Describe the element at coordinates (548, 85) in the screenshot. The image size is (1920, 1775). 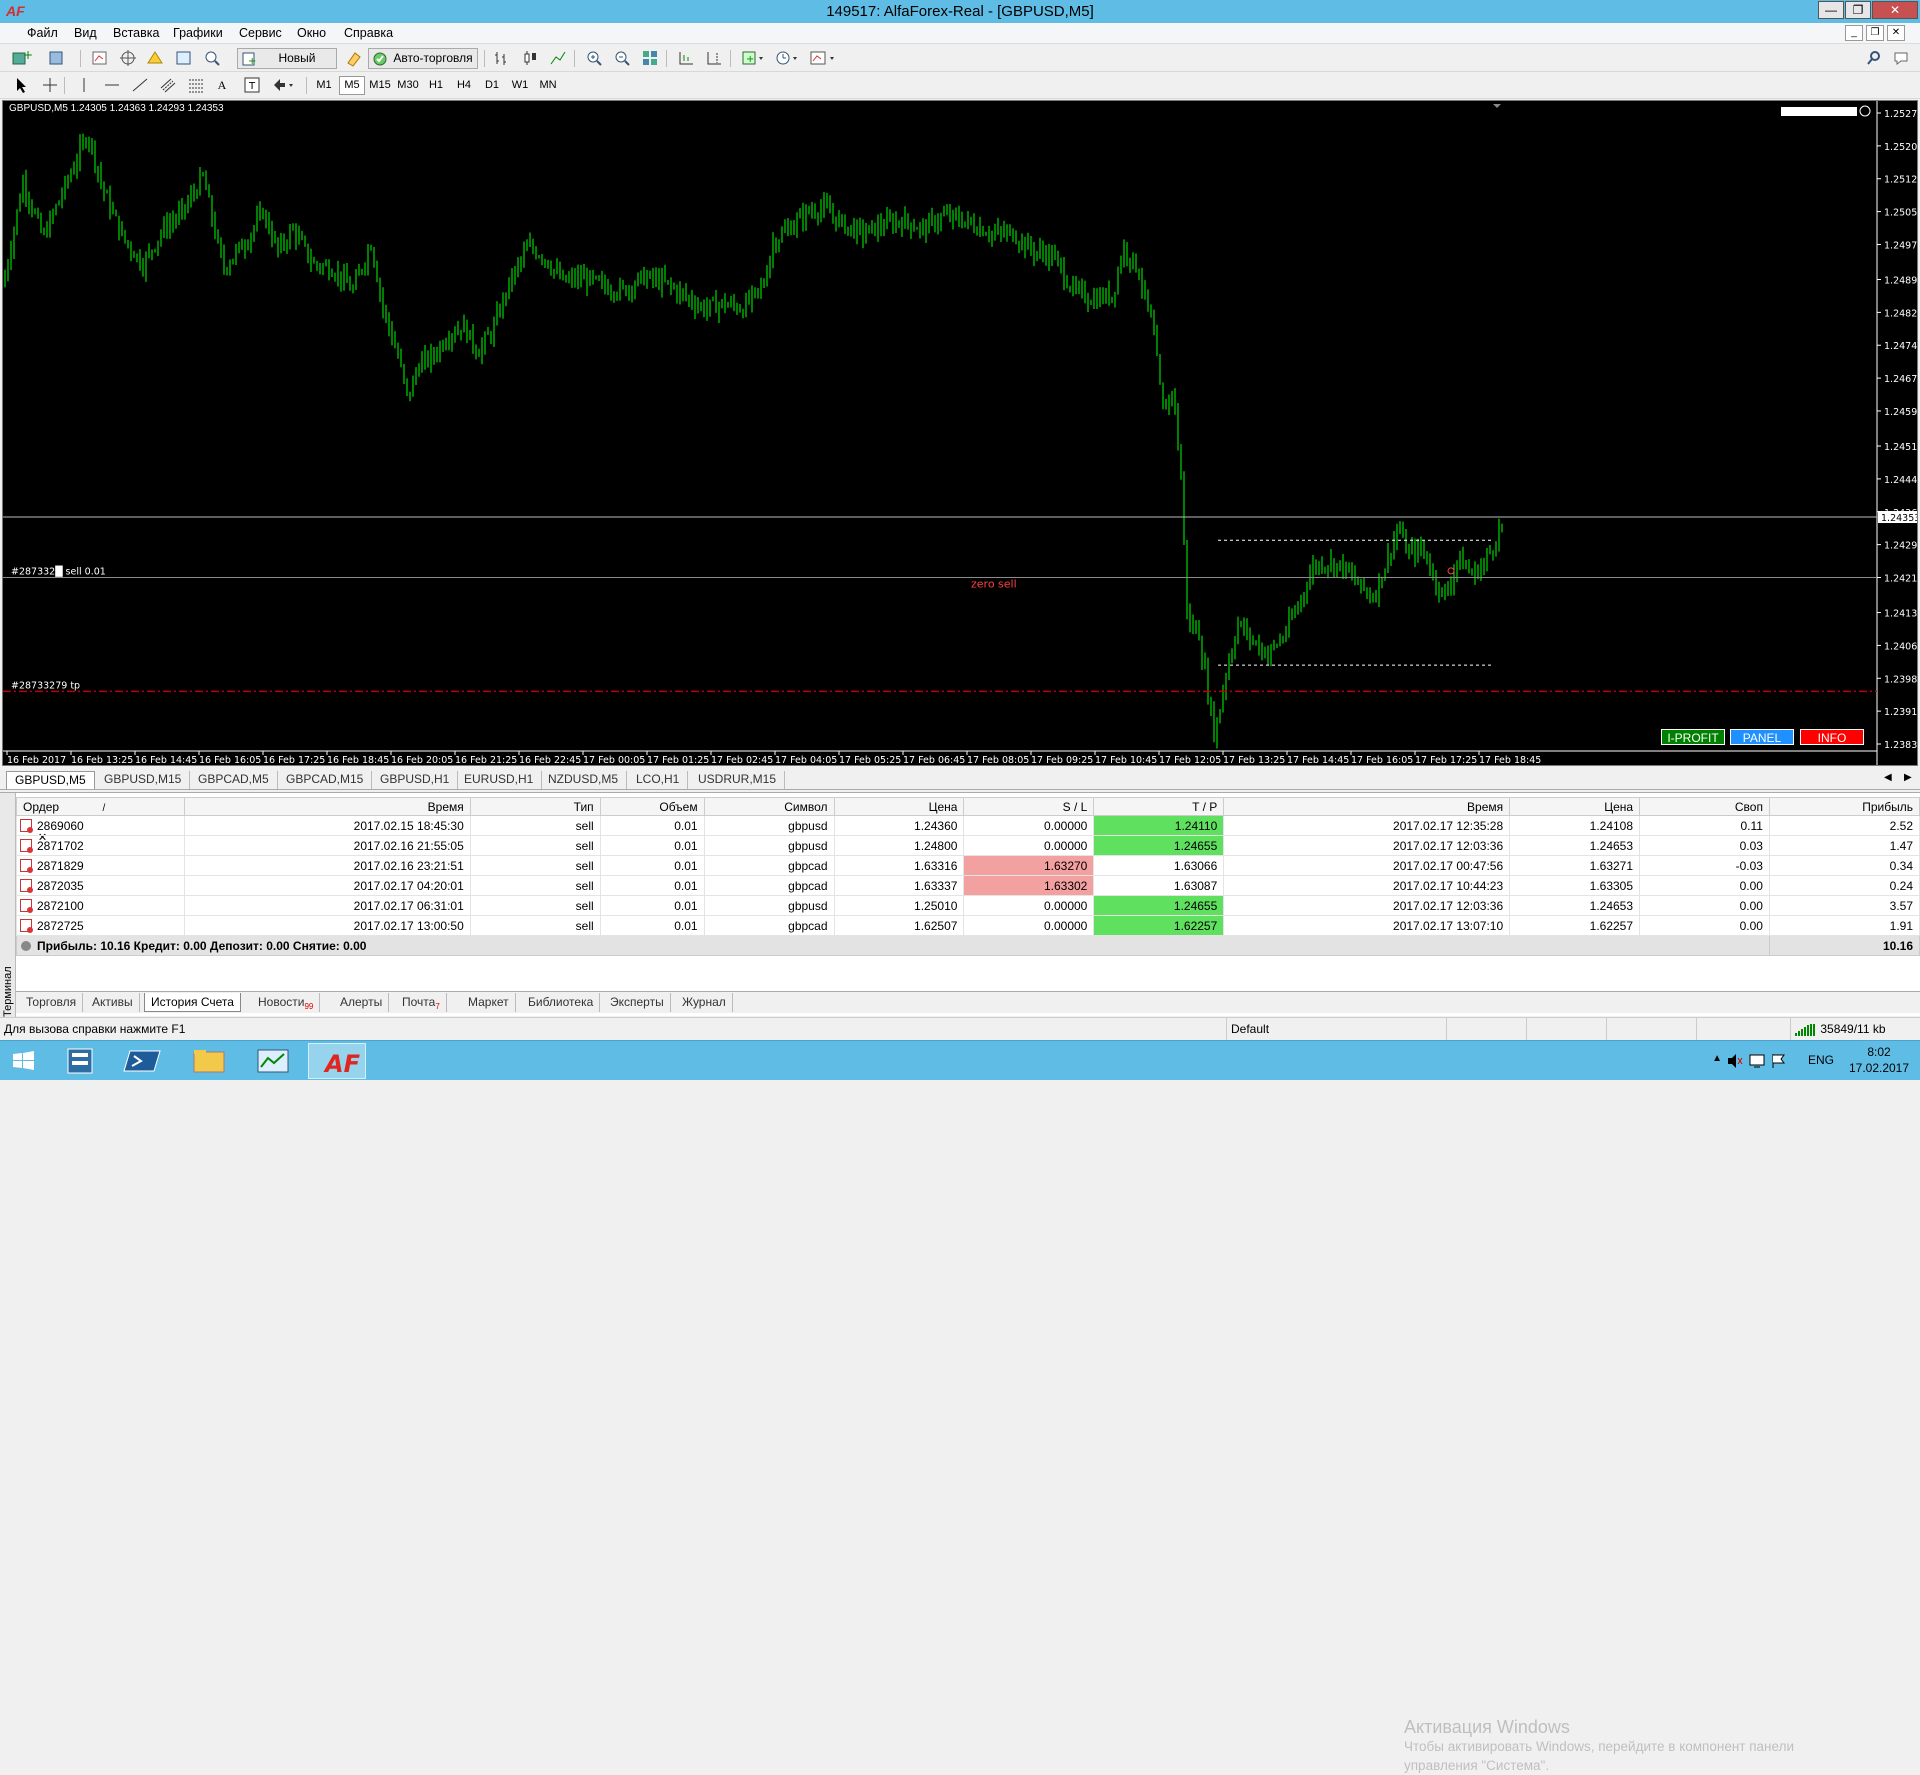
I see `timeframe-mn: MN` at that location.